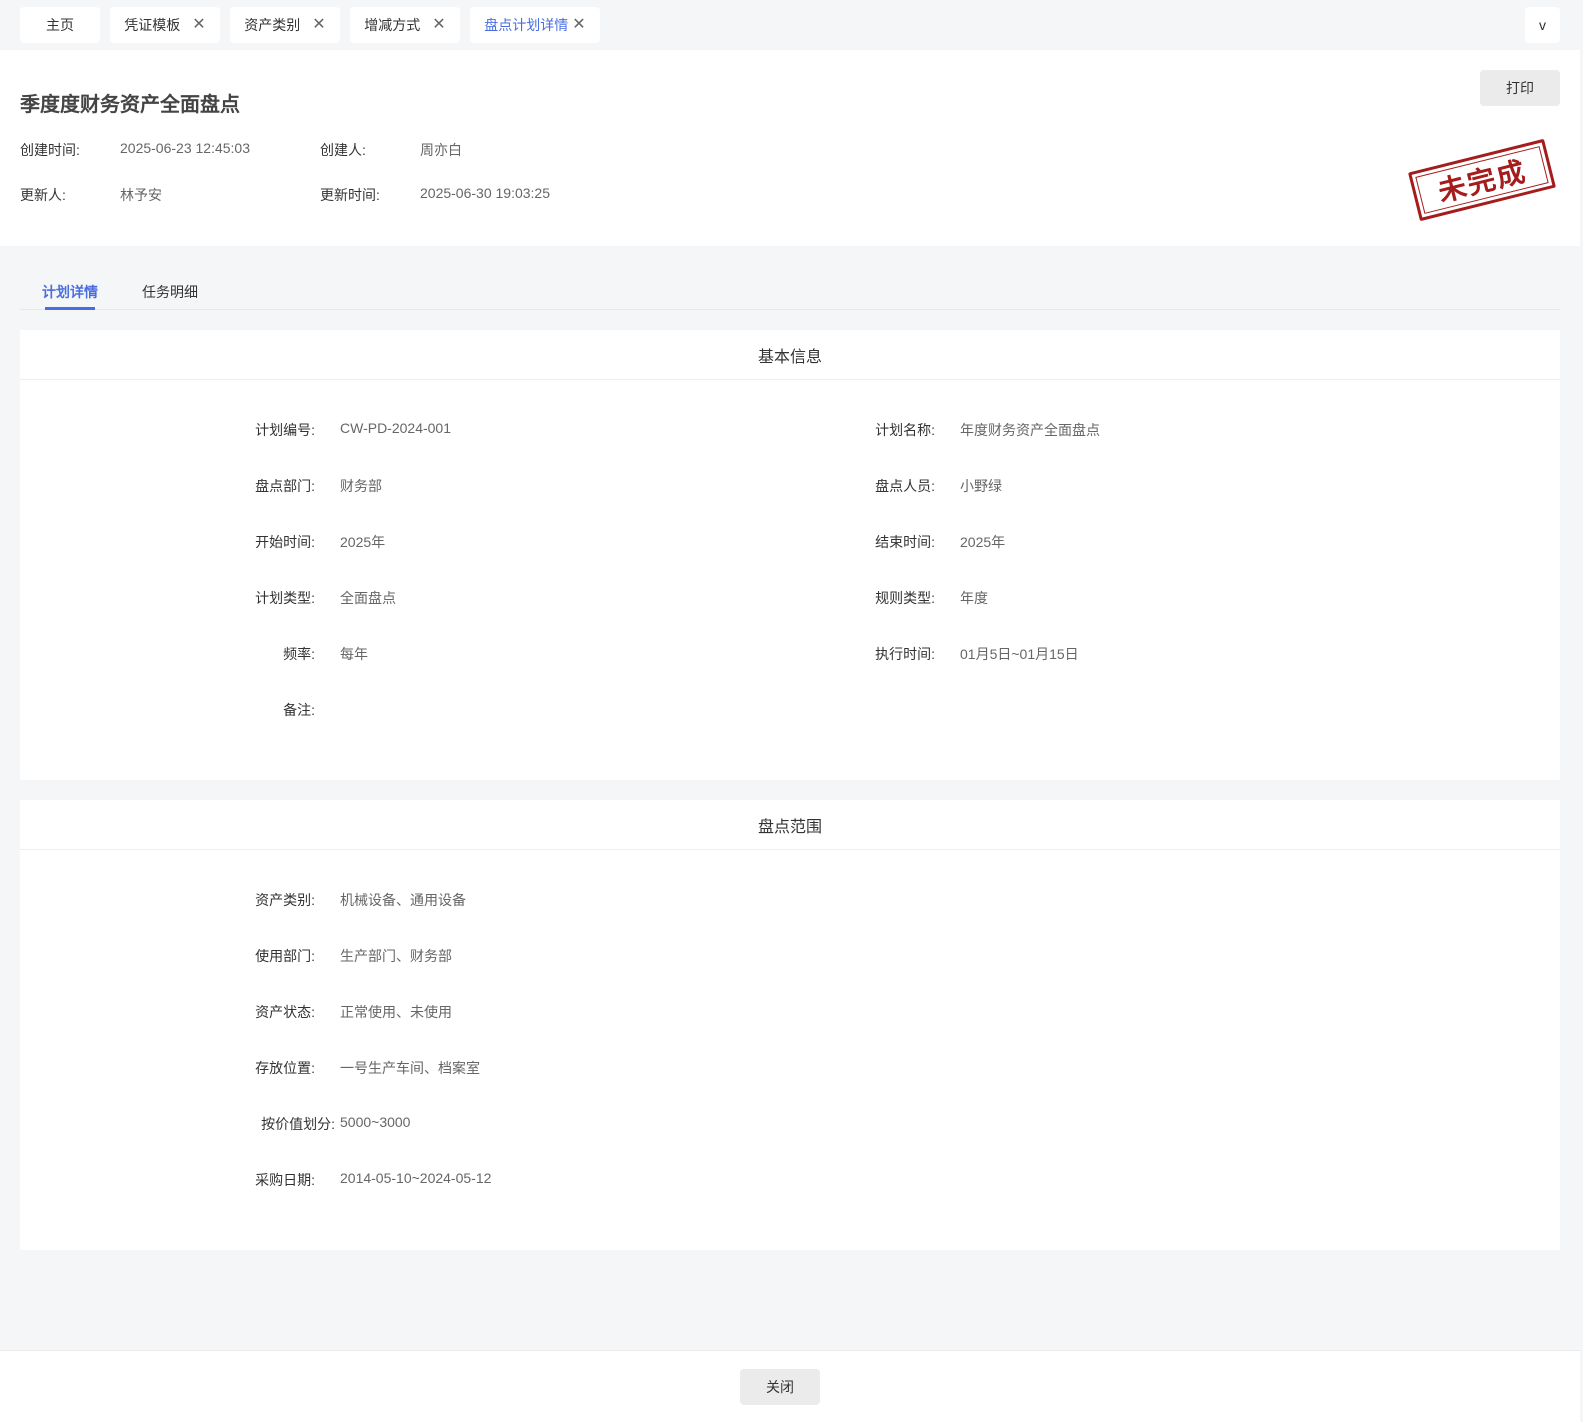 The image size is (1583, 1422). I want to click on end-time-value: 2025年, so click(983, 542).